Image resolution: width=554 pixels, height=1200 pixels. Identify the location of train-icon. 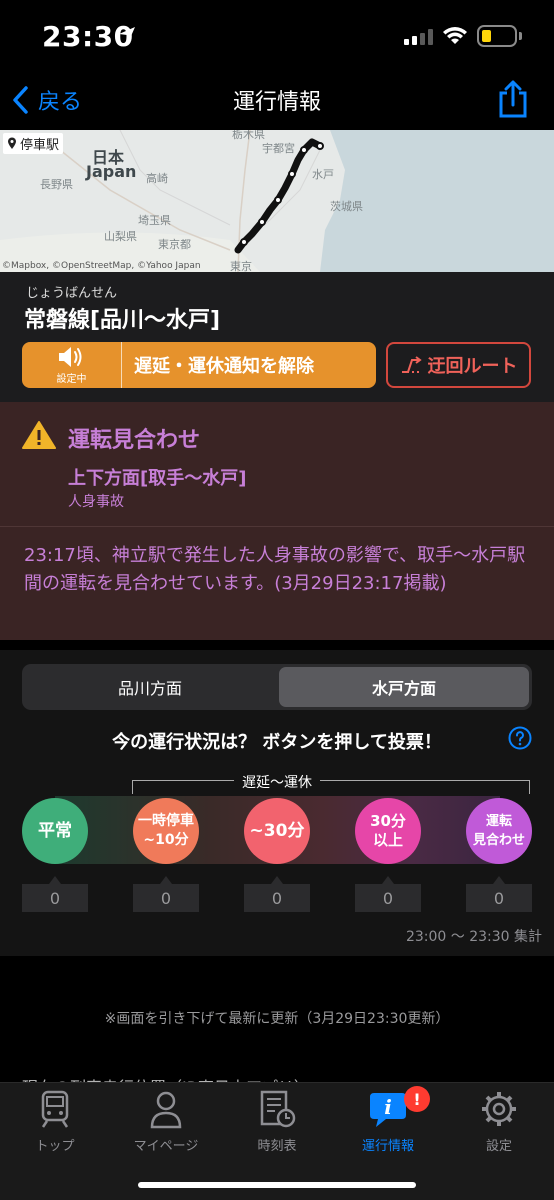
(55, 1109).